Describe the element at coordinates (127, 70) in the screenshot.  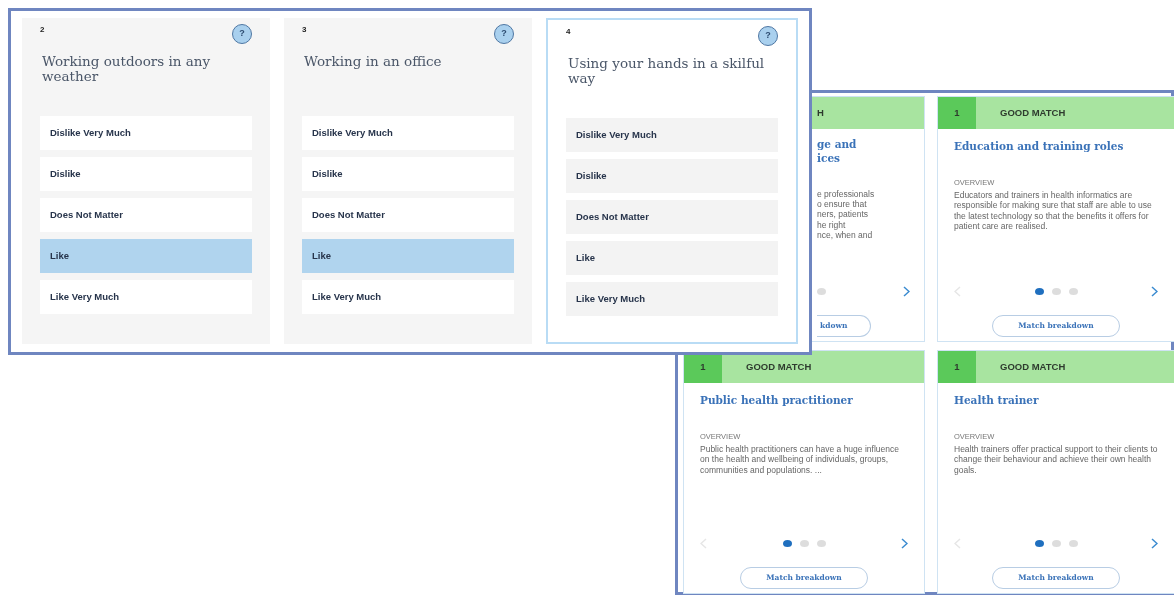
I see `question-title: Working outdoors in any weather` at that location.